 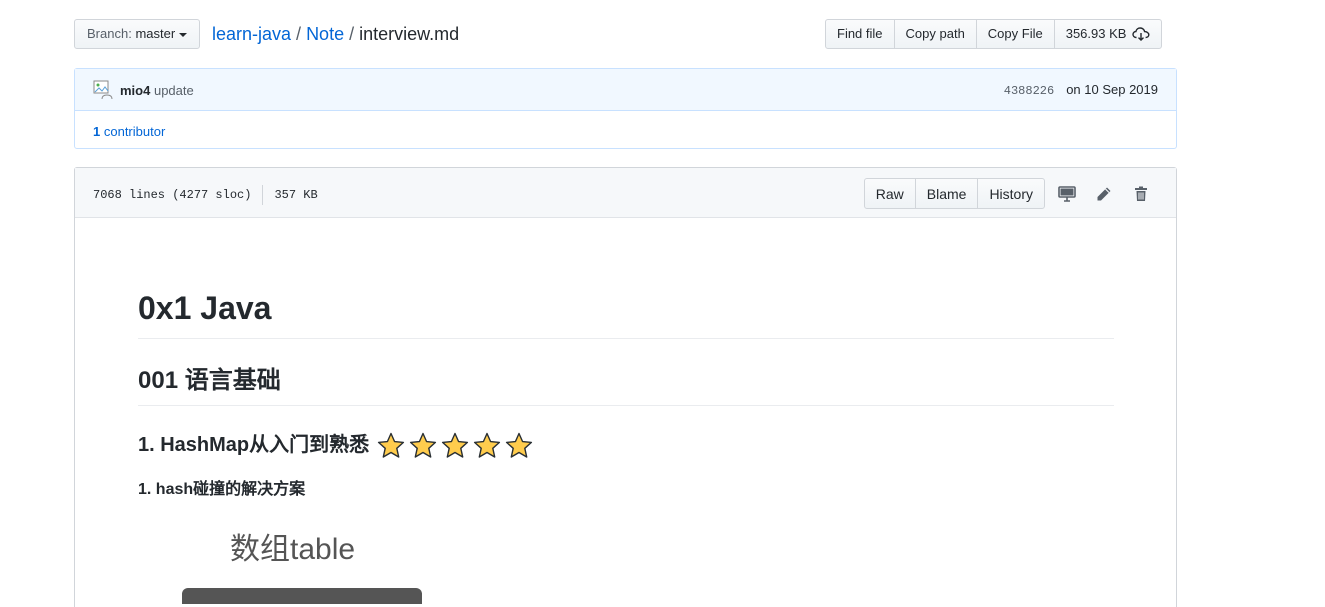 I want to click on file-info-divider, so click(x=263, y=195).